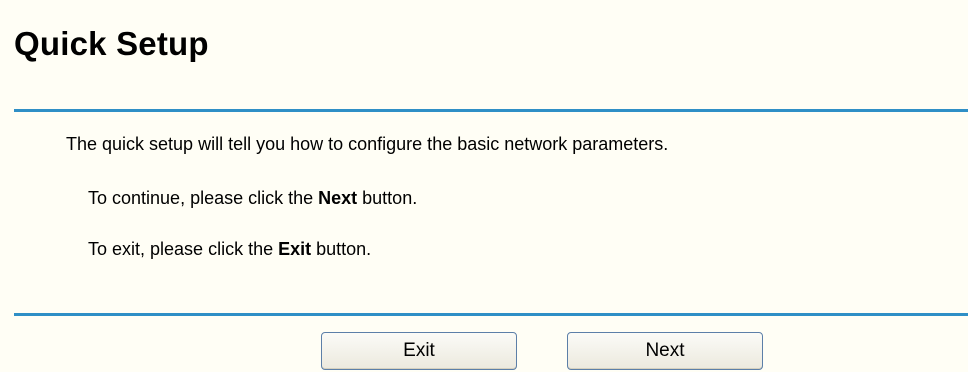  What do you see at coordinates (183, 249) in the screenshot?
I see `exit-prefix: To exit, please click the` at bounding box center [183, 249].